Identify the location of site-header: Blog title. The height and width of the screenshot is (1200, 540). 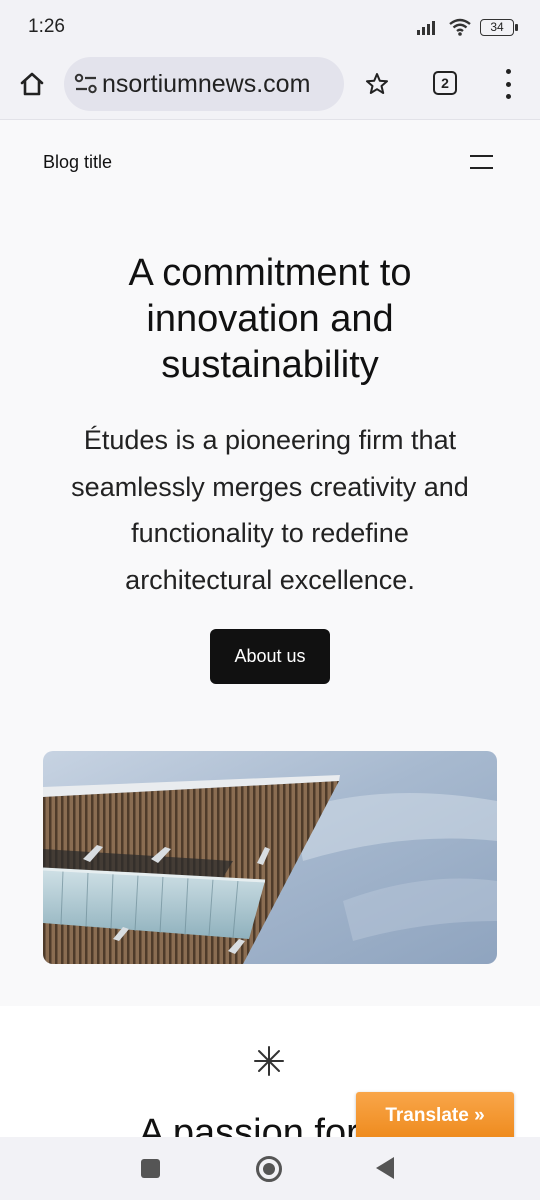
(270, 163).